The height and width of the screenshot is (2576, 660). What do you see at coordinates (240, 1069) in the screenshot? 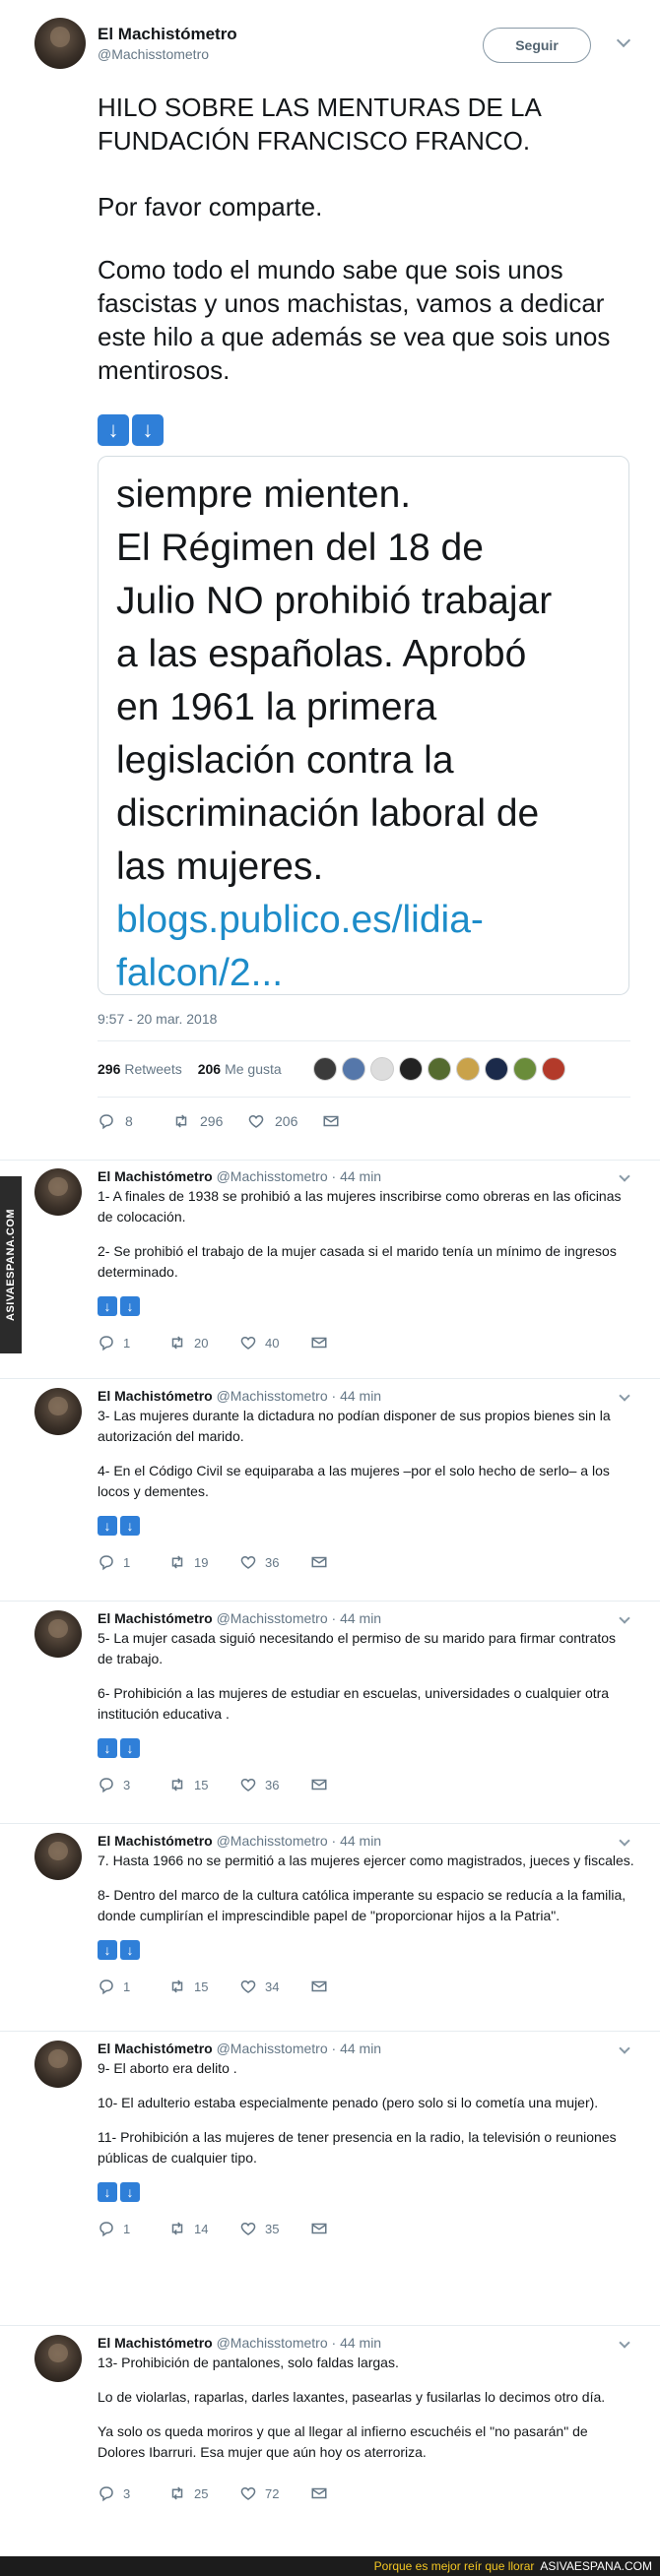
I see `likes-stat: 206 Me gusta` at bounding box center [240, 1069].